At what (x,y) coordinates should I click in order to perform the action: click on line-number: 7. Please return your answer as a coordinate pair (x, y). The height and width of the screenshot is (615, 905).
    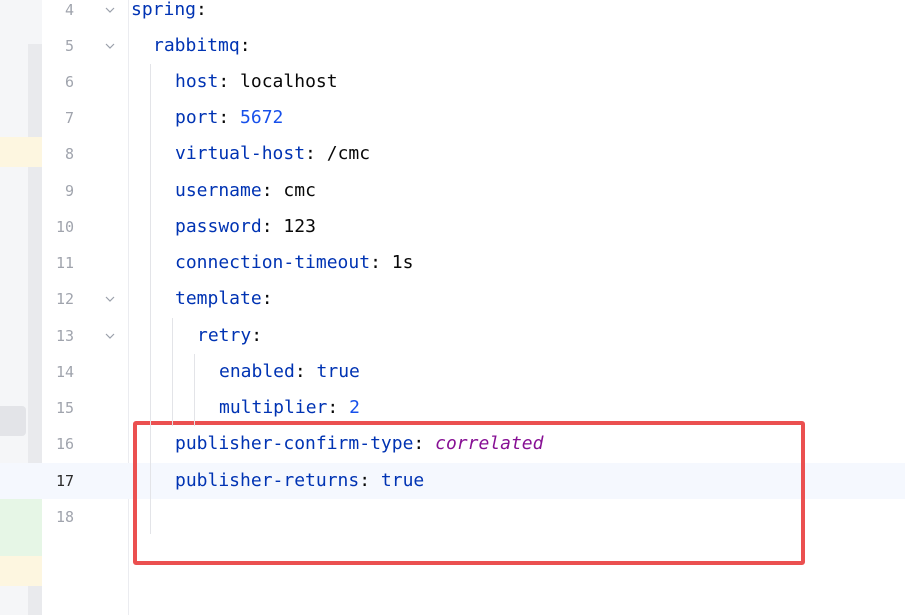
    Looking at the image, I should click on (69, 118).